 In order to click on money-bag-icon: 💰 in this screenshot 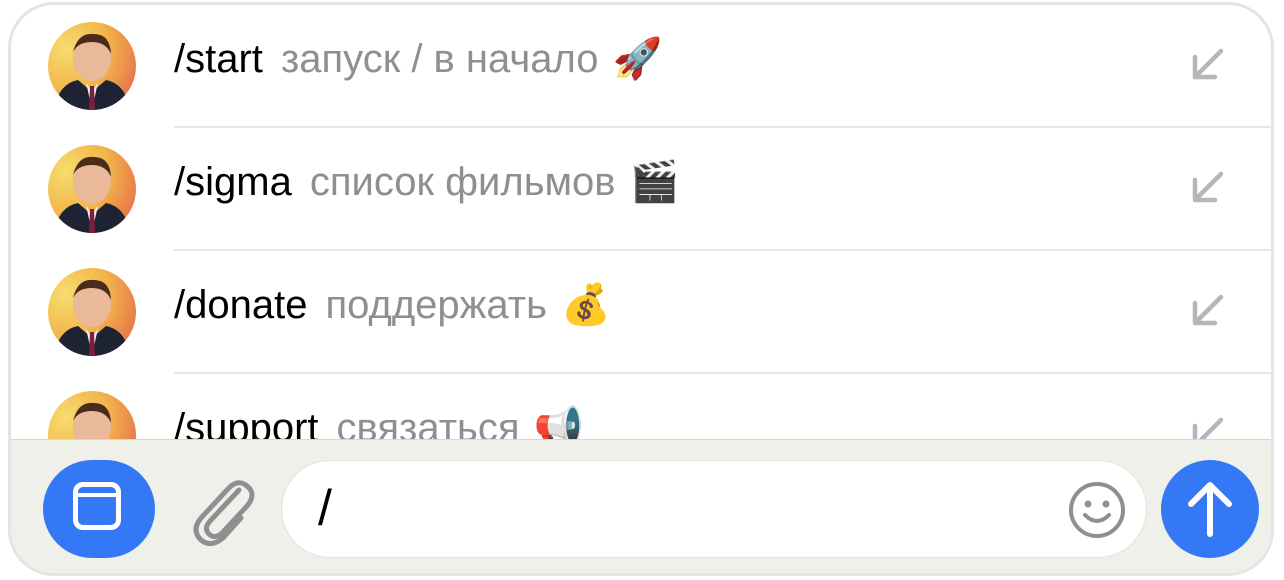, I will do `click(585, 305)`.